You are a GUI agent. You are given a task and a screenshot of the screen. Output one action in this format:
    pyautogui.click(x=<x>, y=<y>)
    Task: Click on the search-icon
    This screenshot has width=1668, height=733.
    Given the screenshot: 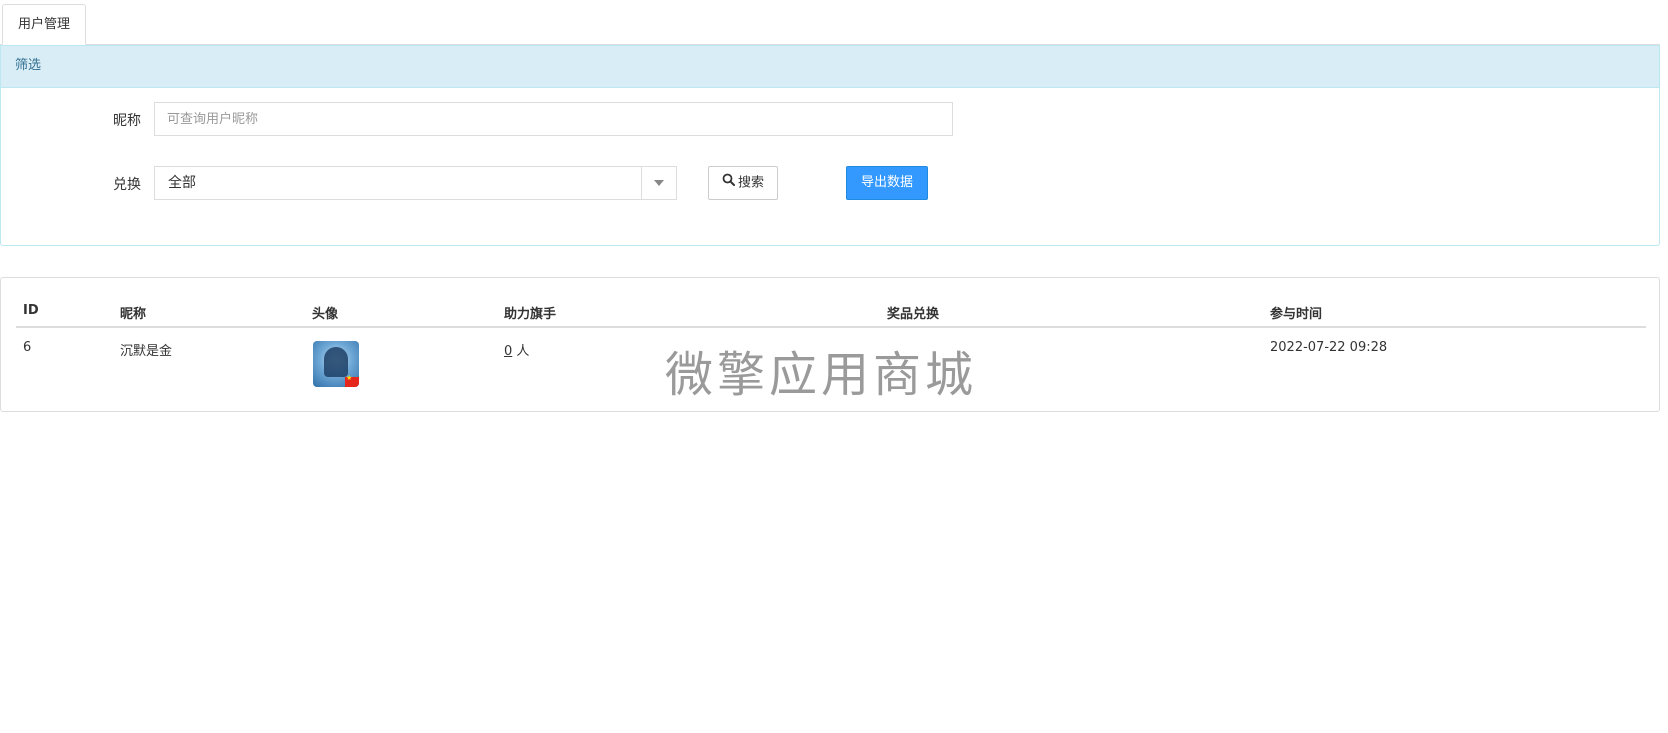 What is the action you would take?
    pyautogui.click(x=728, y=183)
    